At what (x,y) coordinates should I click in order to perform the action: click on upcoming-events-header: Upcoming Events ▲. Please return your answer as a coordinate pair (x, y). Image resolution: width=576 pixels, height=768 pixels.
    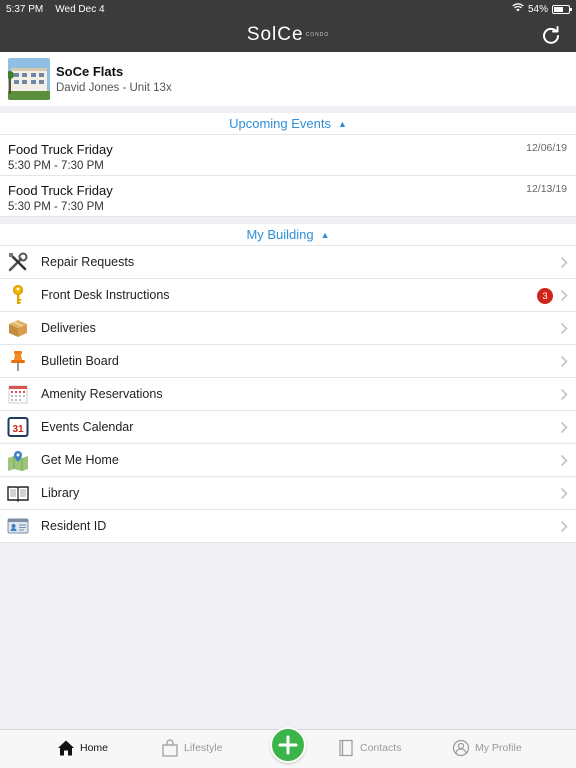
    Looking at the image, I should click on (288, 124).